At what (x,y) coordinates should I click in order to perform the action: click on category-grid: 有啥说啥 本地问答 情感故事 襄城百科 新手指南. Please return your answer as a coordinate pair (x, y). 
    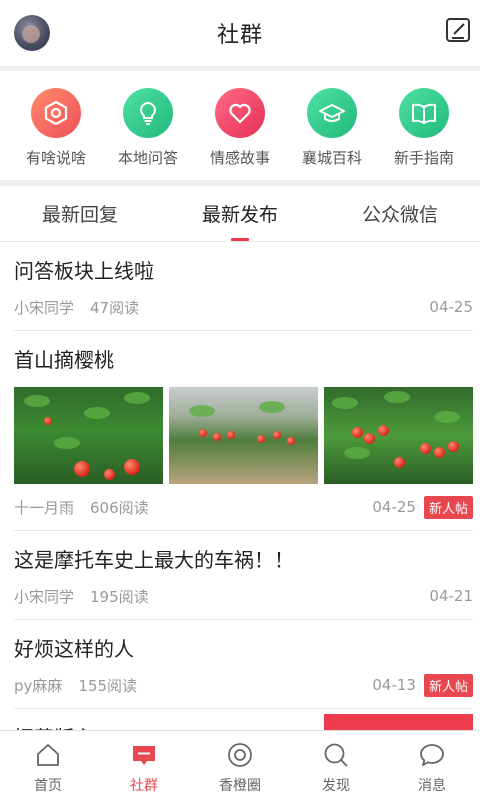
    Looking at the image, I should click on (240, 126).